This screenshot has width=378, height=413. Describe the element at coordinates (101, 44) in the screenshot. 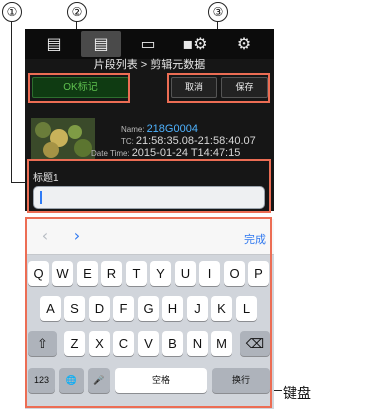

I see `clip-metadata-icon: ▤` at that location.